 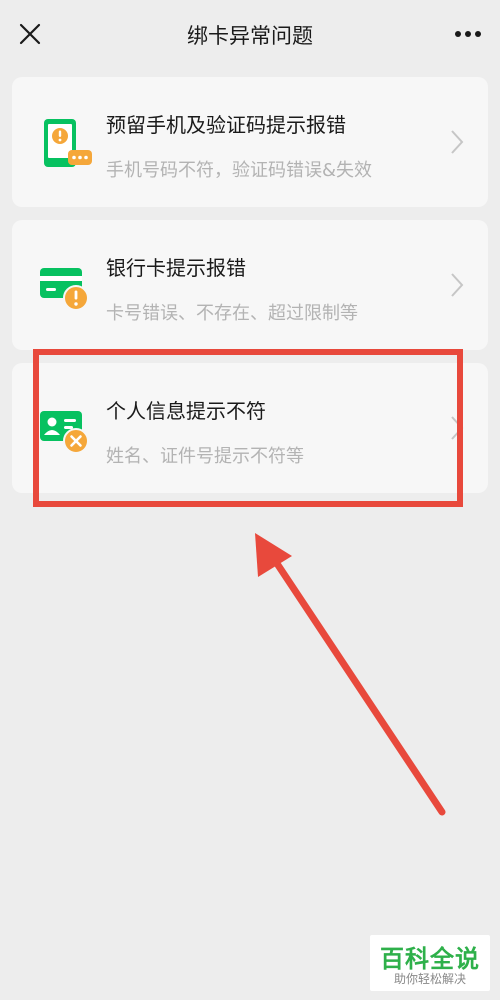 I want to click on phone-alert-icon, so click(x=68, y=143).